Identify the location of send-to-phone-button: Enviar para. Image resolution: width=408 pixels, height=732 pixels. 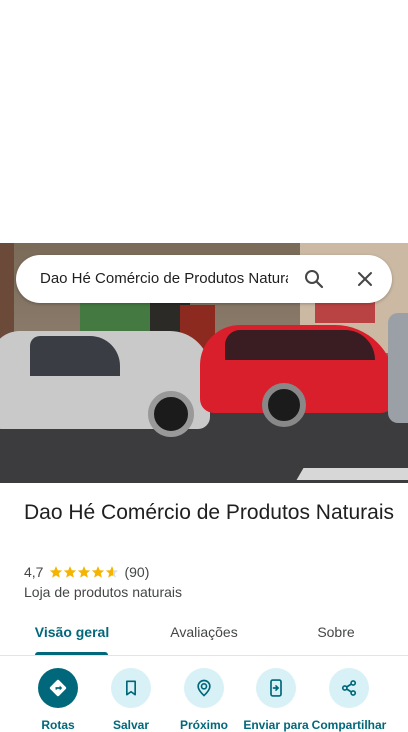
(276, 700).